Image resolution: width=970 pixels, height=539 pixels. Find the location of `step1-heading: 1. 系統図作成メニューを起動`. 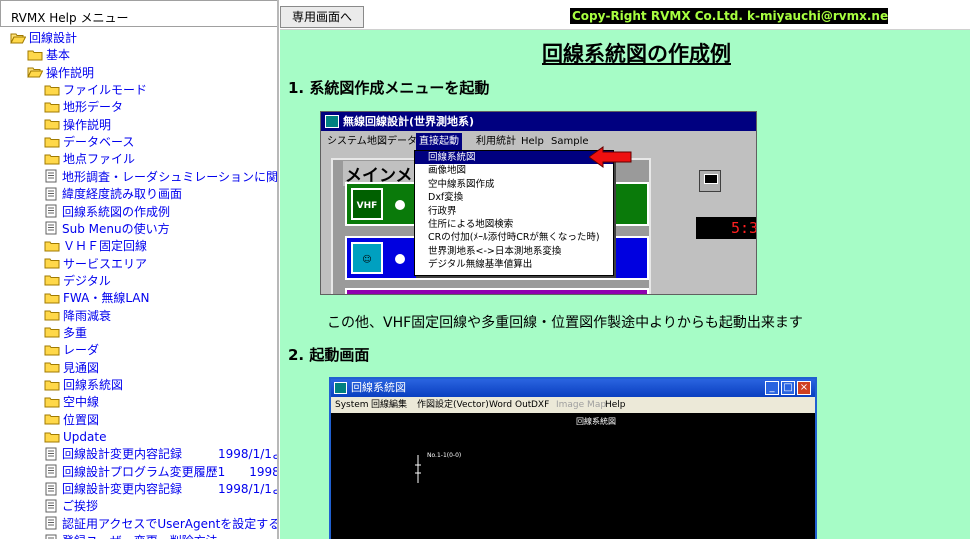

step1-heading: 1. 系統図作成メニューを起動 is located at coordinates (389, 88).